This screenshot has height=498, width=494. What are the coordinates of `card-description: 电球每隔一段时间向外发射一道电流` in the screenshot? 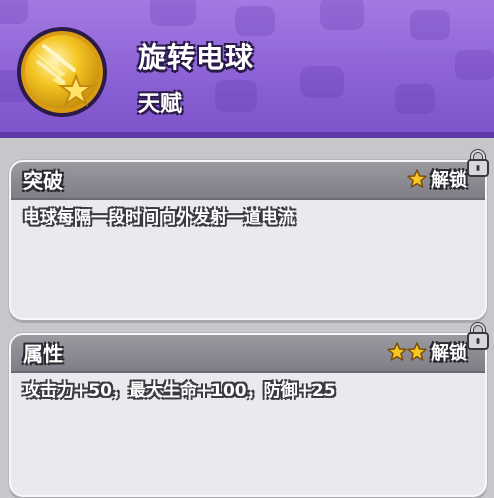 It's located at (159, 218).